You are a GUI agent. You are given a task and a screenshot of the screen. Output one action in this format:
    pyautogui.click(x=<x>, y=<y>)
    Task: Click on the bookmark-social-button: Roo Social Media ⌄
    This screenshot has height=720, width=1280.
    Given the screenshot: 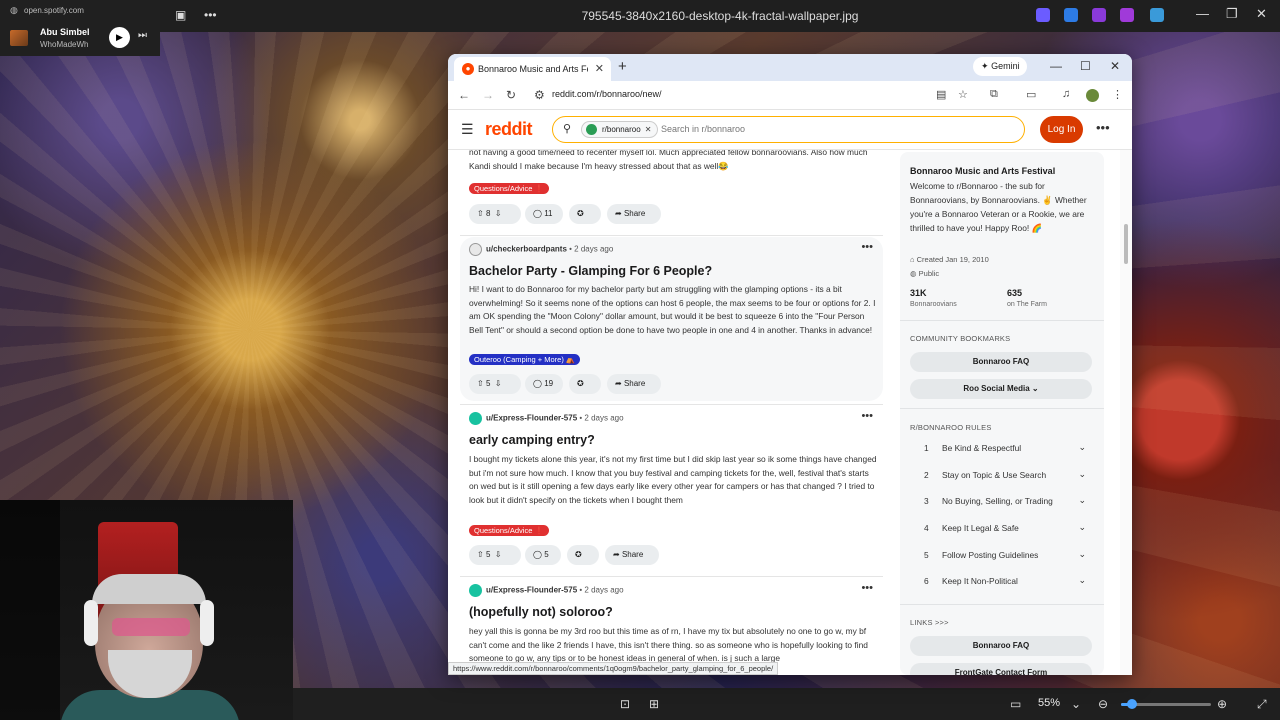 What is the action you would take?
    pyautogui.click(x=1001, y=389)
    